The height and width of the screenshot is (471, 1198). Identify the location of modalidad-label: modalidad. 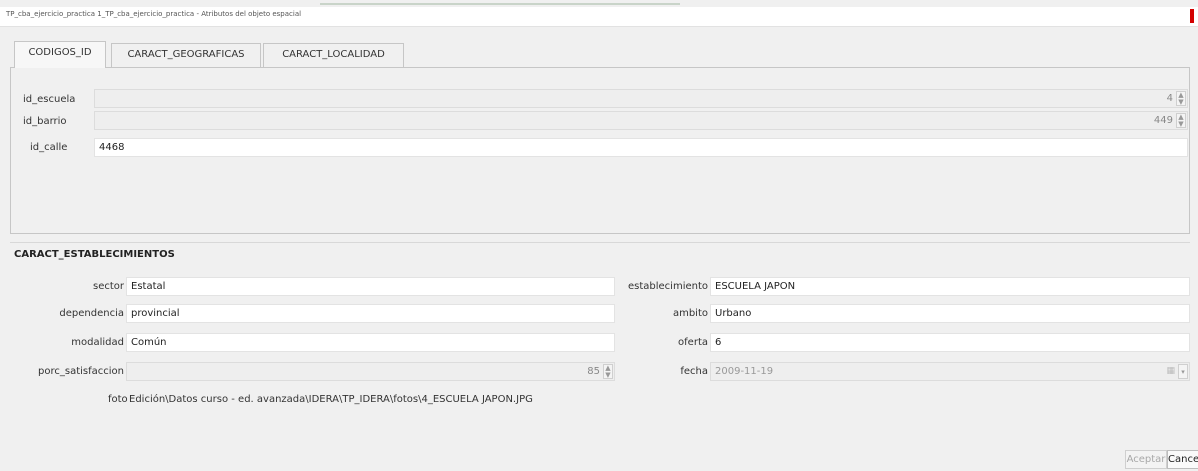
(97, 342).